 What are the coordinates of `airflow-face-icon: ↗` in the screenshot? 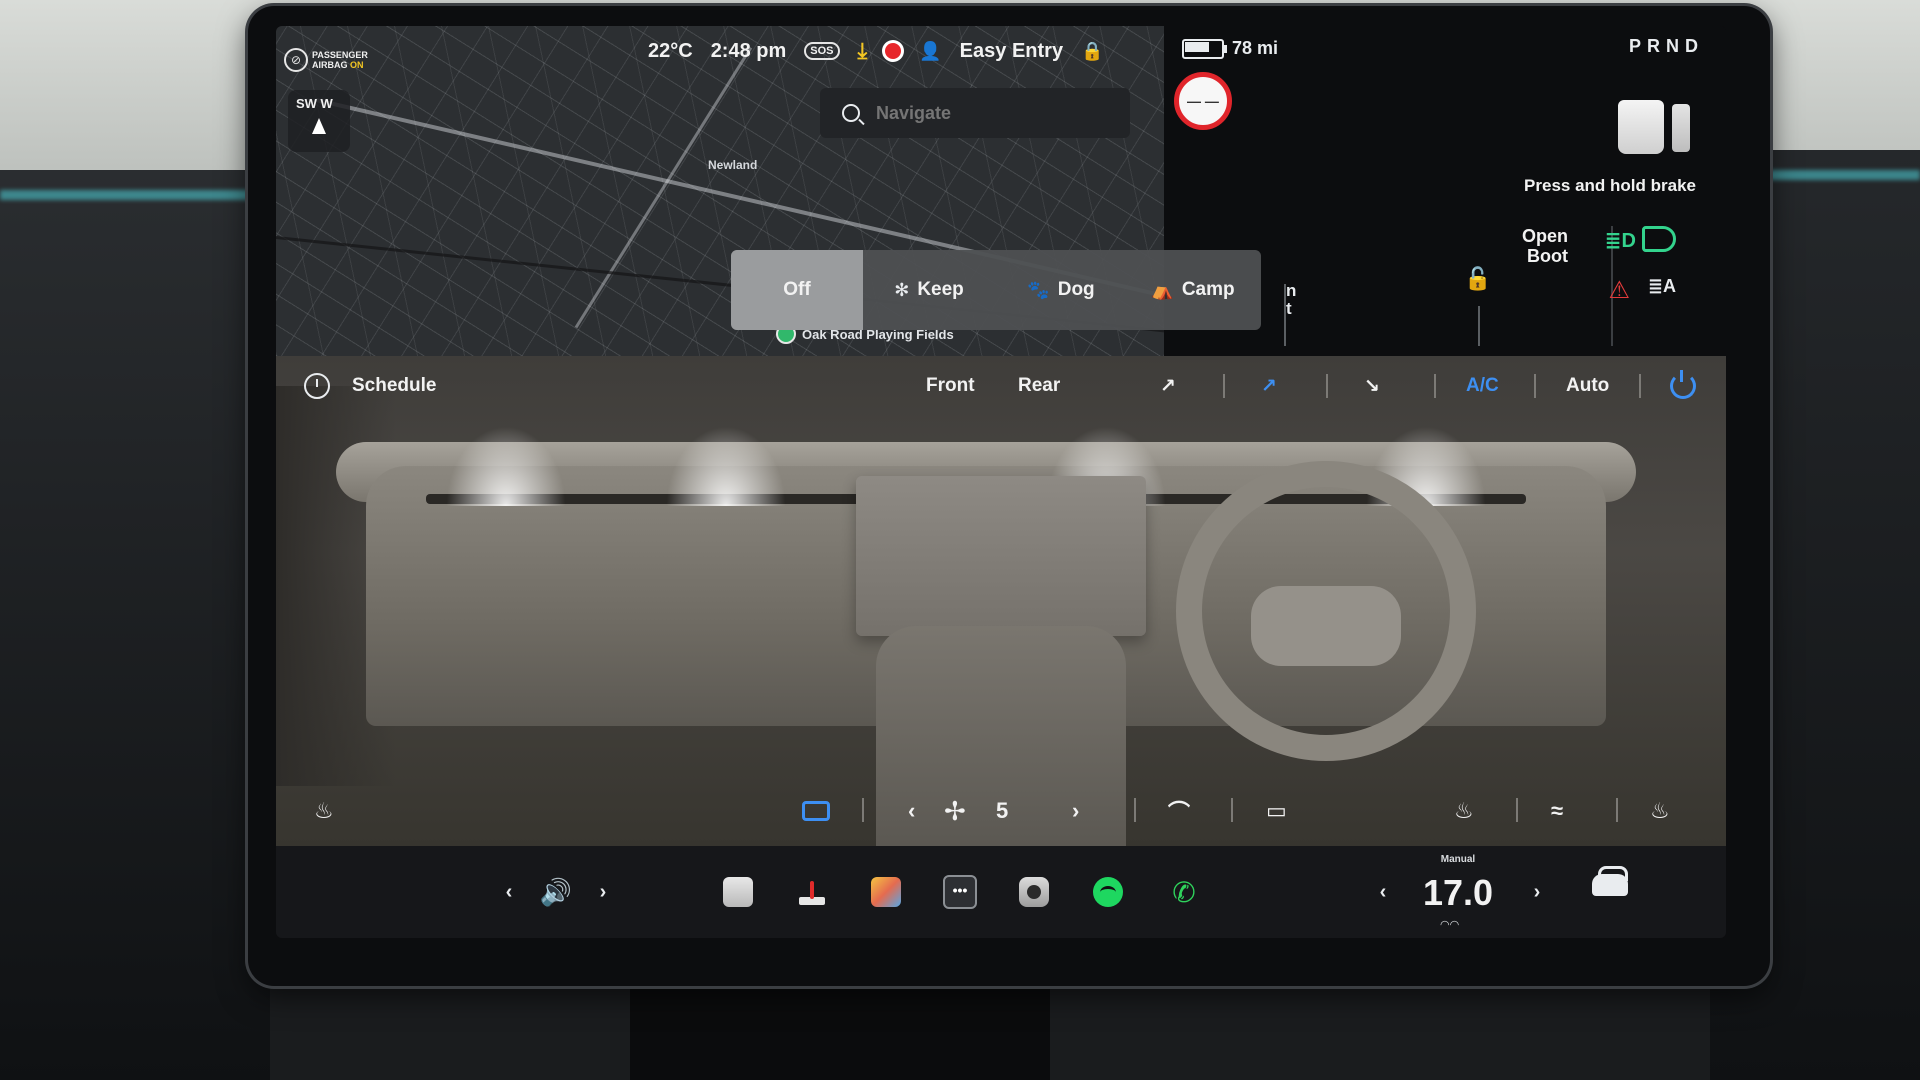 It's located at (1168, 386).